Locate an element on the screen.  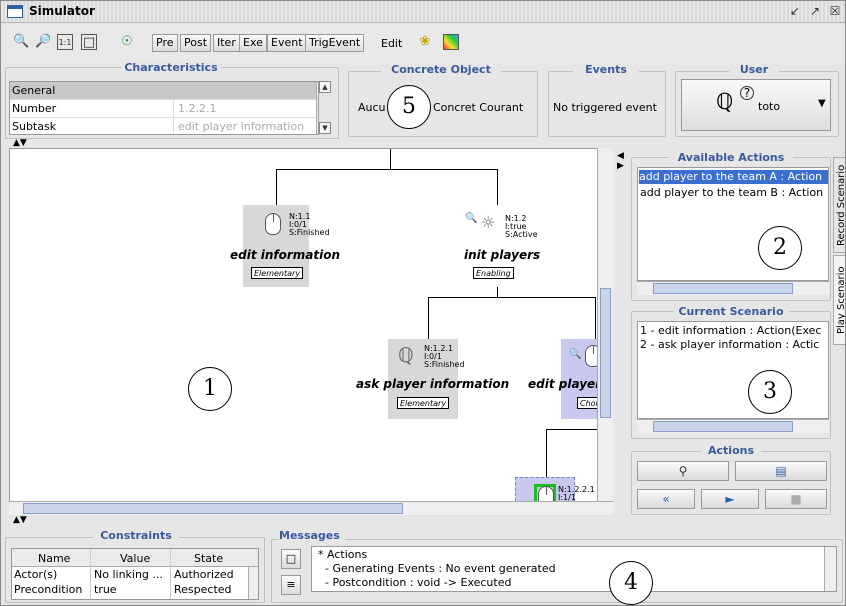
node-meta: N:1.1 I:0/1 S:Finished is located at coordinates (309, 224).